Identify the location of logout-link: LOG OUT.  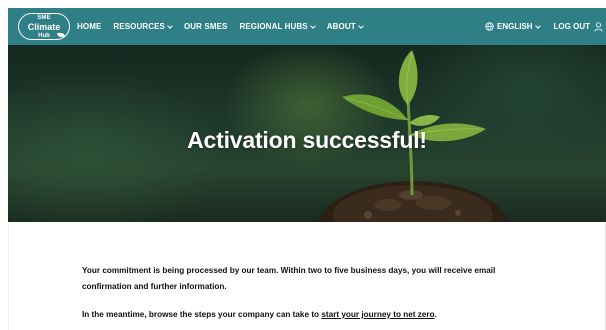
(578, 26).